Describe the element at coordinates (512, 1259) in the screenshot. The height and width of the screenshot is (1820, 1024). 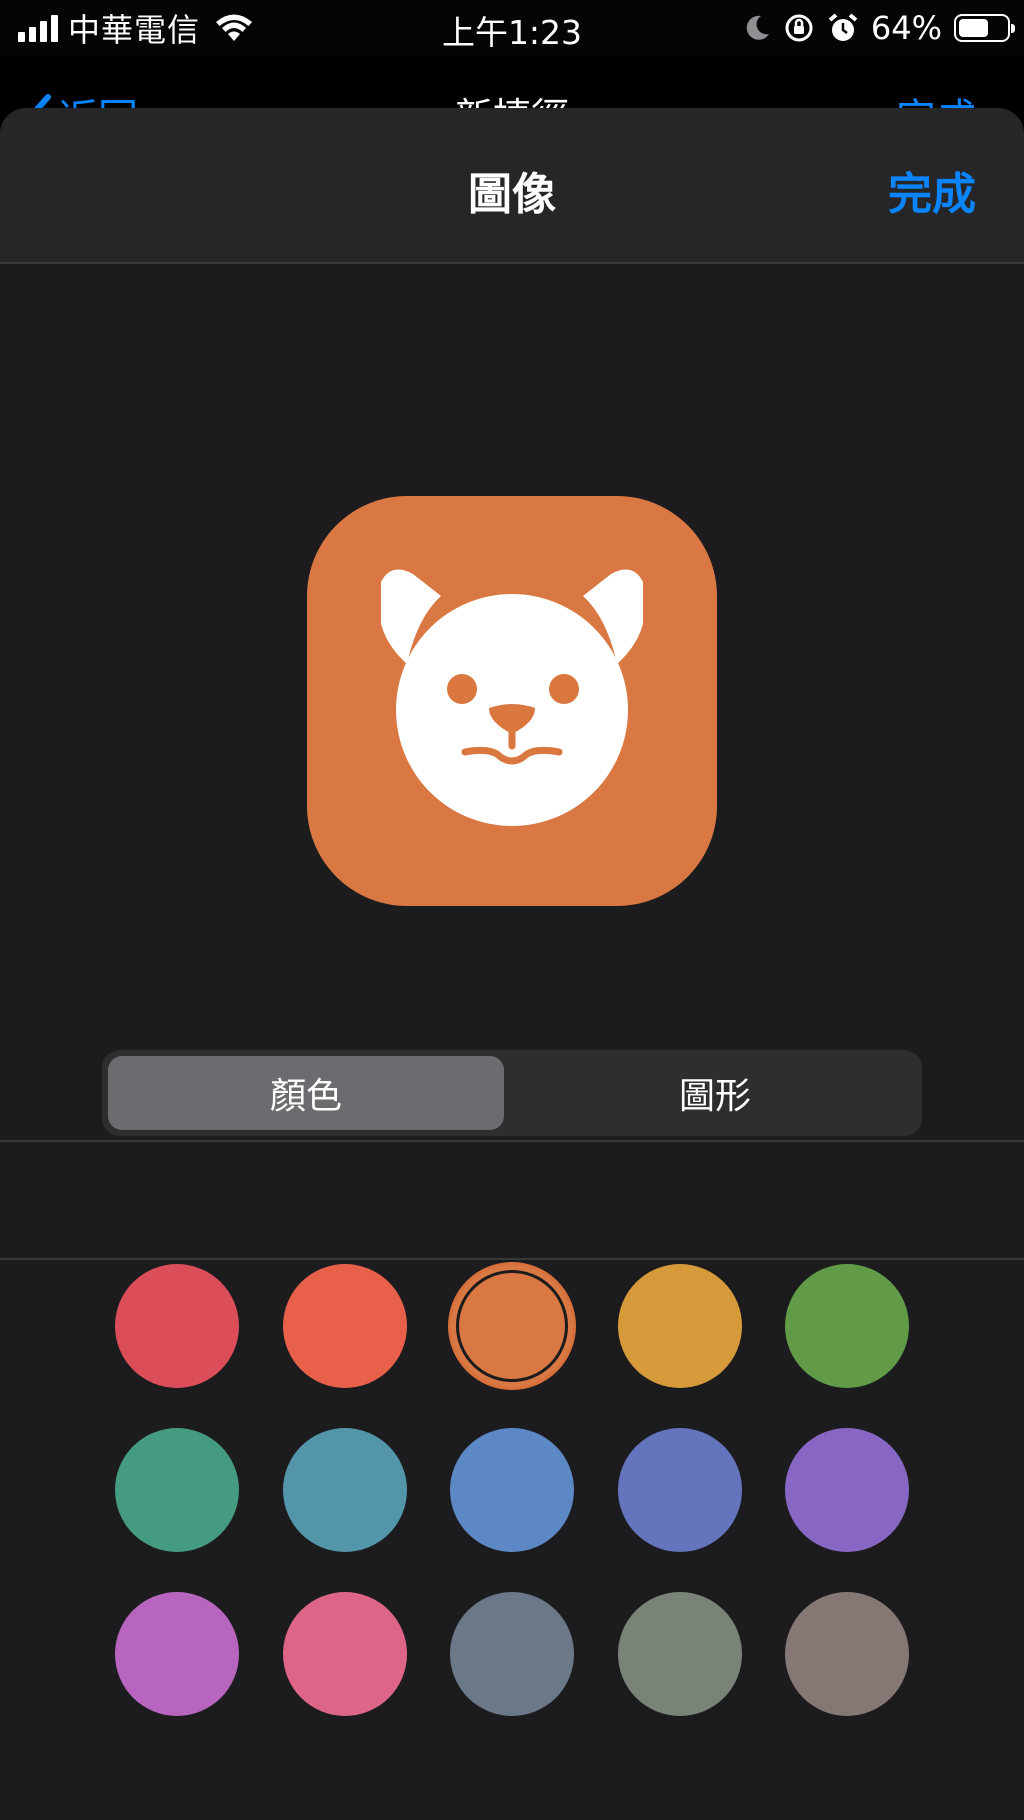
I see `divider-bottom` at that location.